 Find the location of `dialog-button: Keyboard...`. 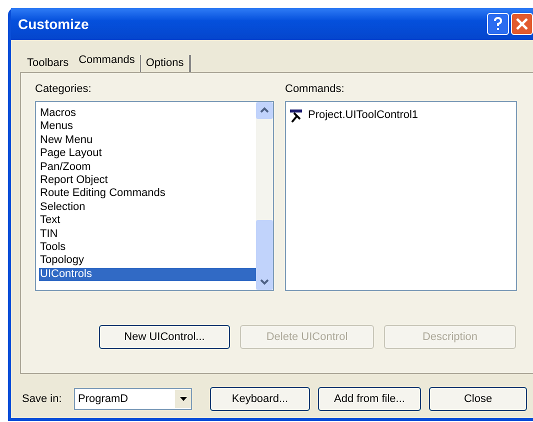

dialog-button: Keyboard... is located at coordinates (260, 399).